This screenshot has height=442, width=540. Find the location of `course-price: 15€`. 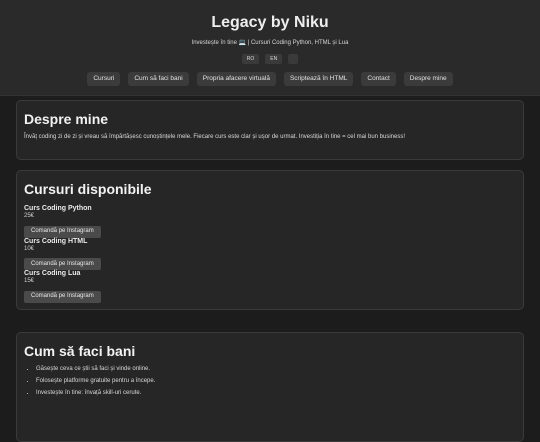

course-price: 15€ is located at coordinates (29, 281).